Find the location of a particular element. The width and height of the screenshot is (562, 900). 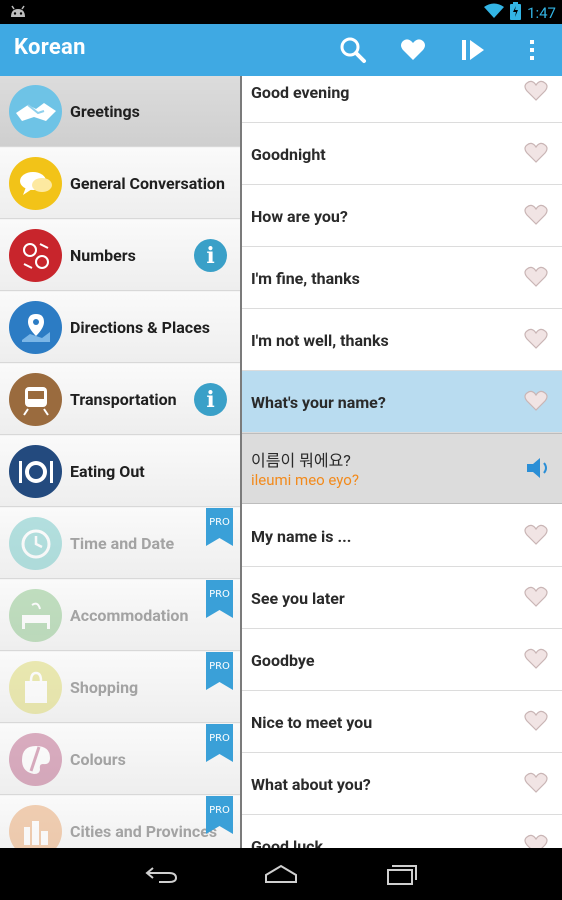

palette-icon is located at coordinates (35, 759).